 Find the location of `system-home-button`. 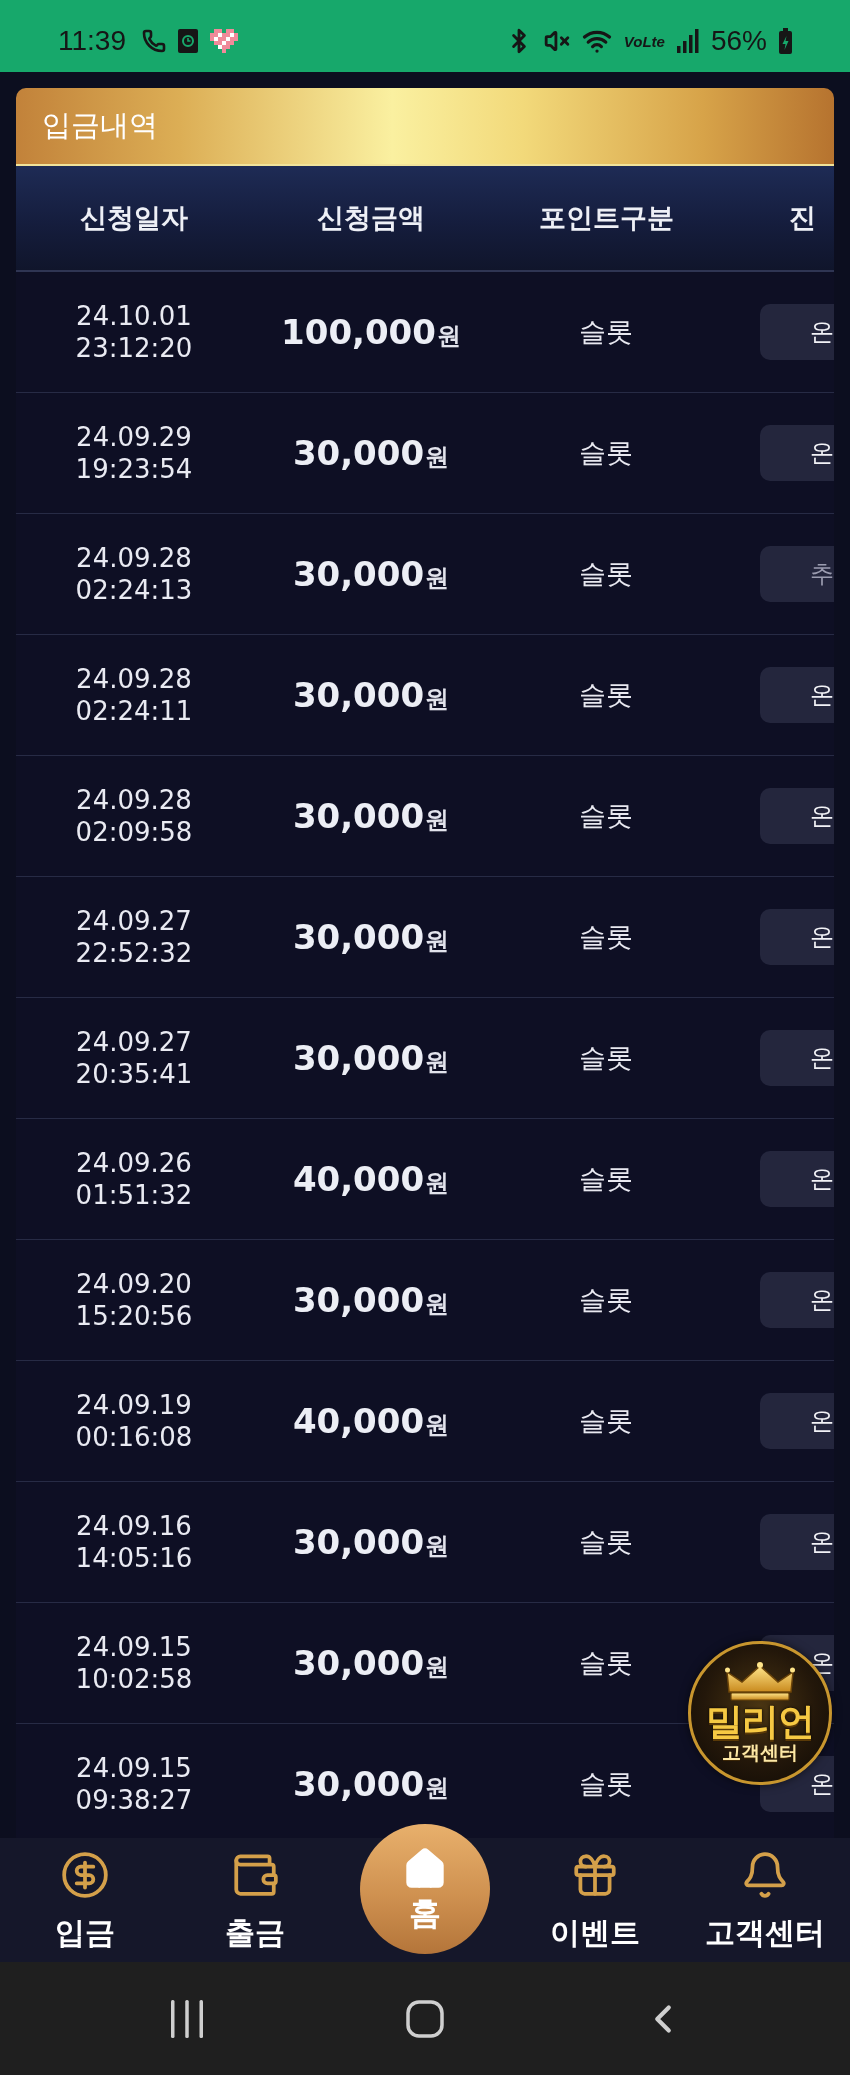

system-home-button is located at coordinates (425, 2018).